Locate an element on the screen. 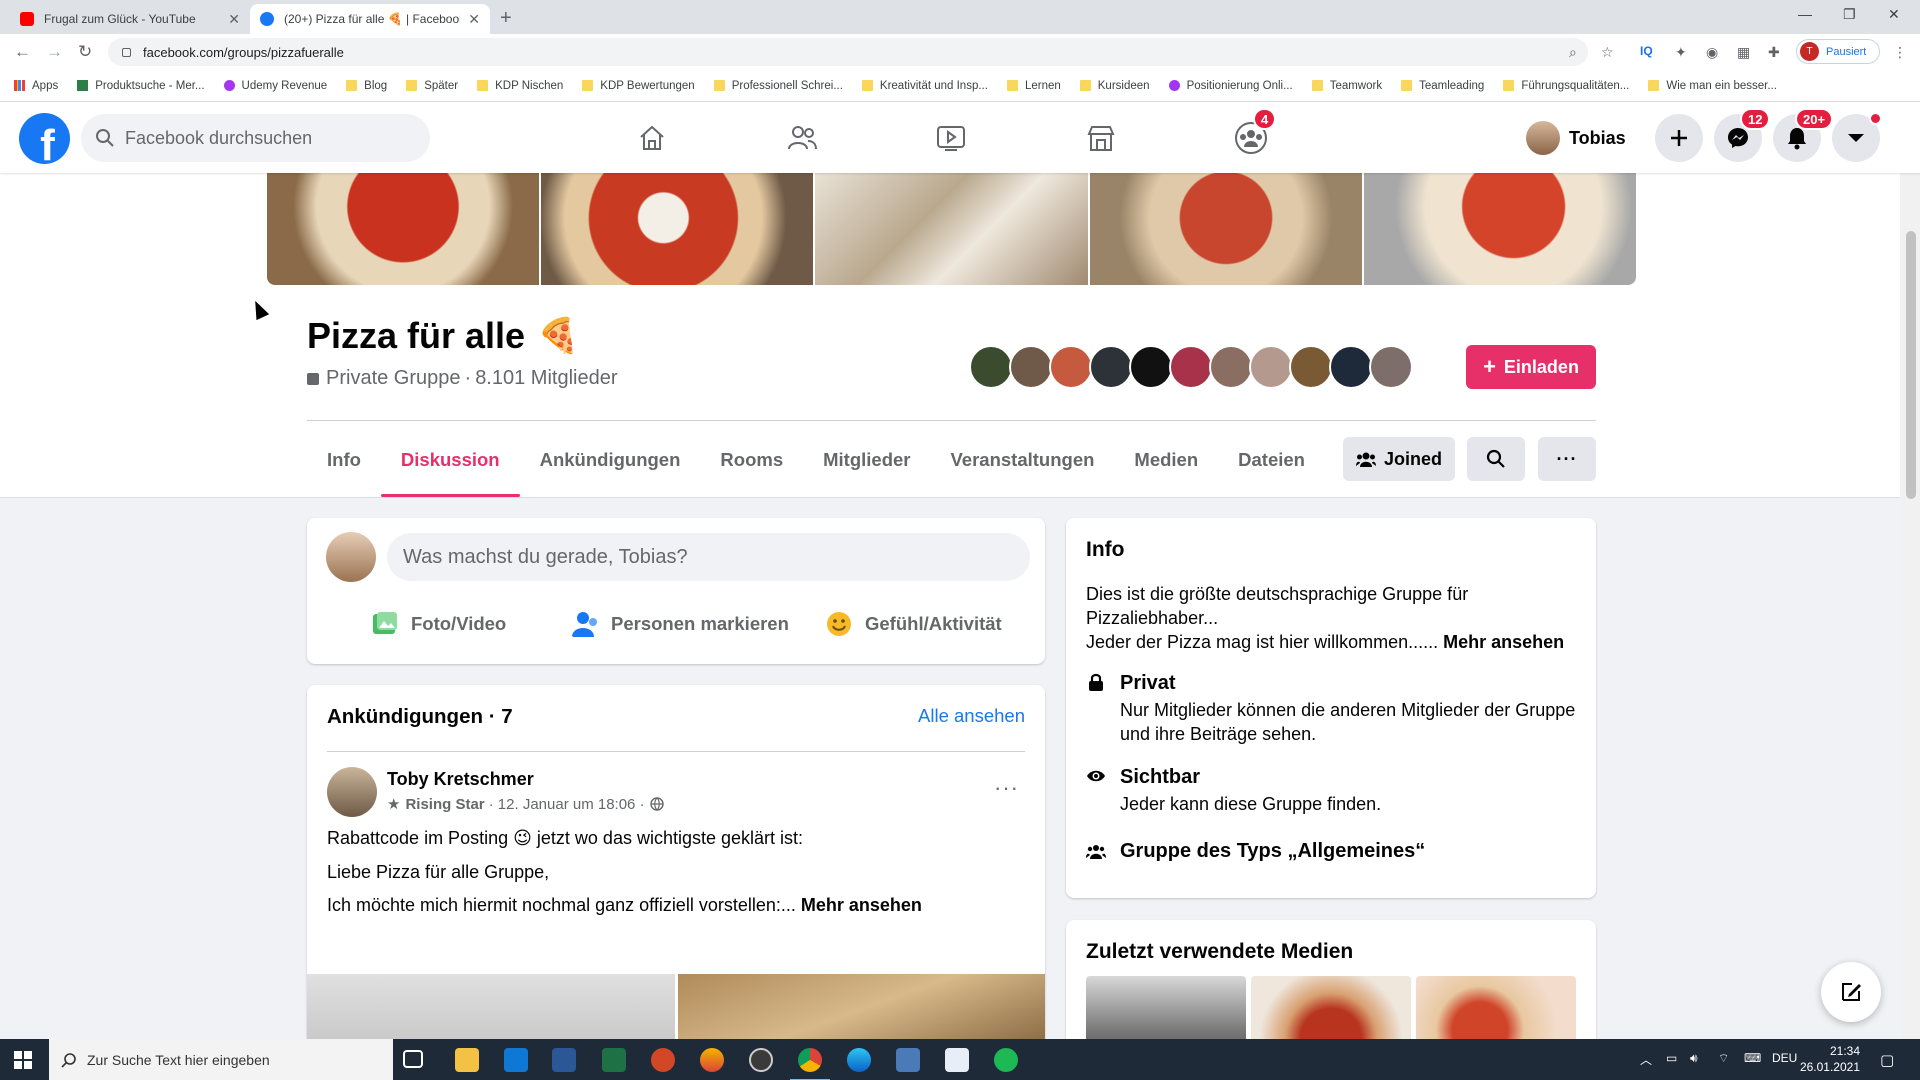 This screenshot has width=1920, height=1080. tab-info: Info is located at coordinates (344, 467).